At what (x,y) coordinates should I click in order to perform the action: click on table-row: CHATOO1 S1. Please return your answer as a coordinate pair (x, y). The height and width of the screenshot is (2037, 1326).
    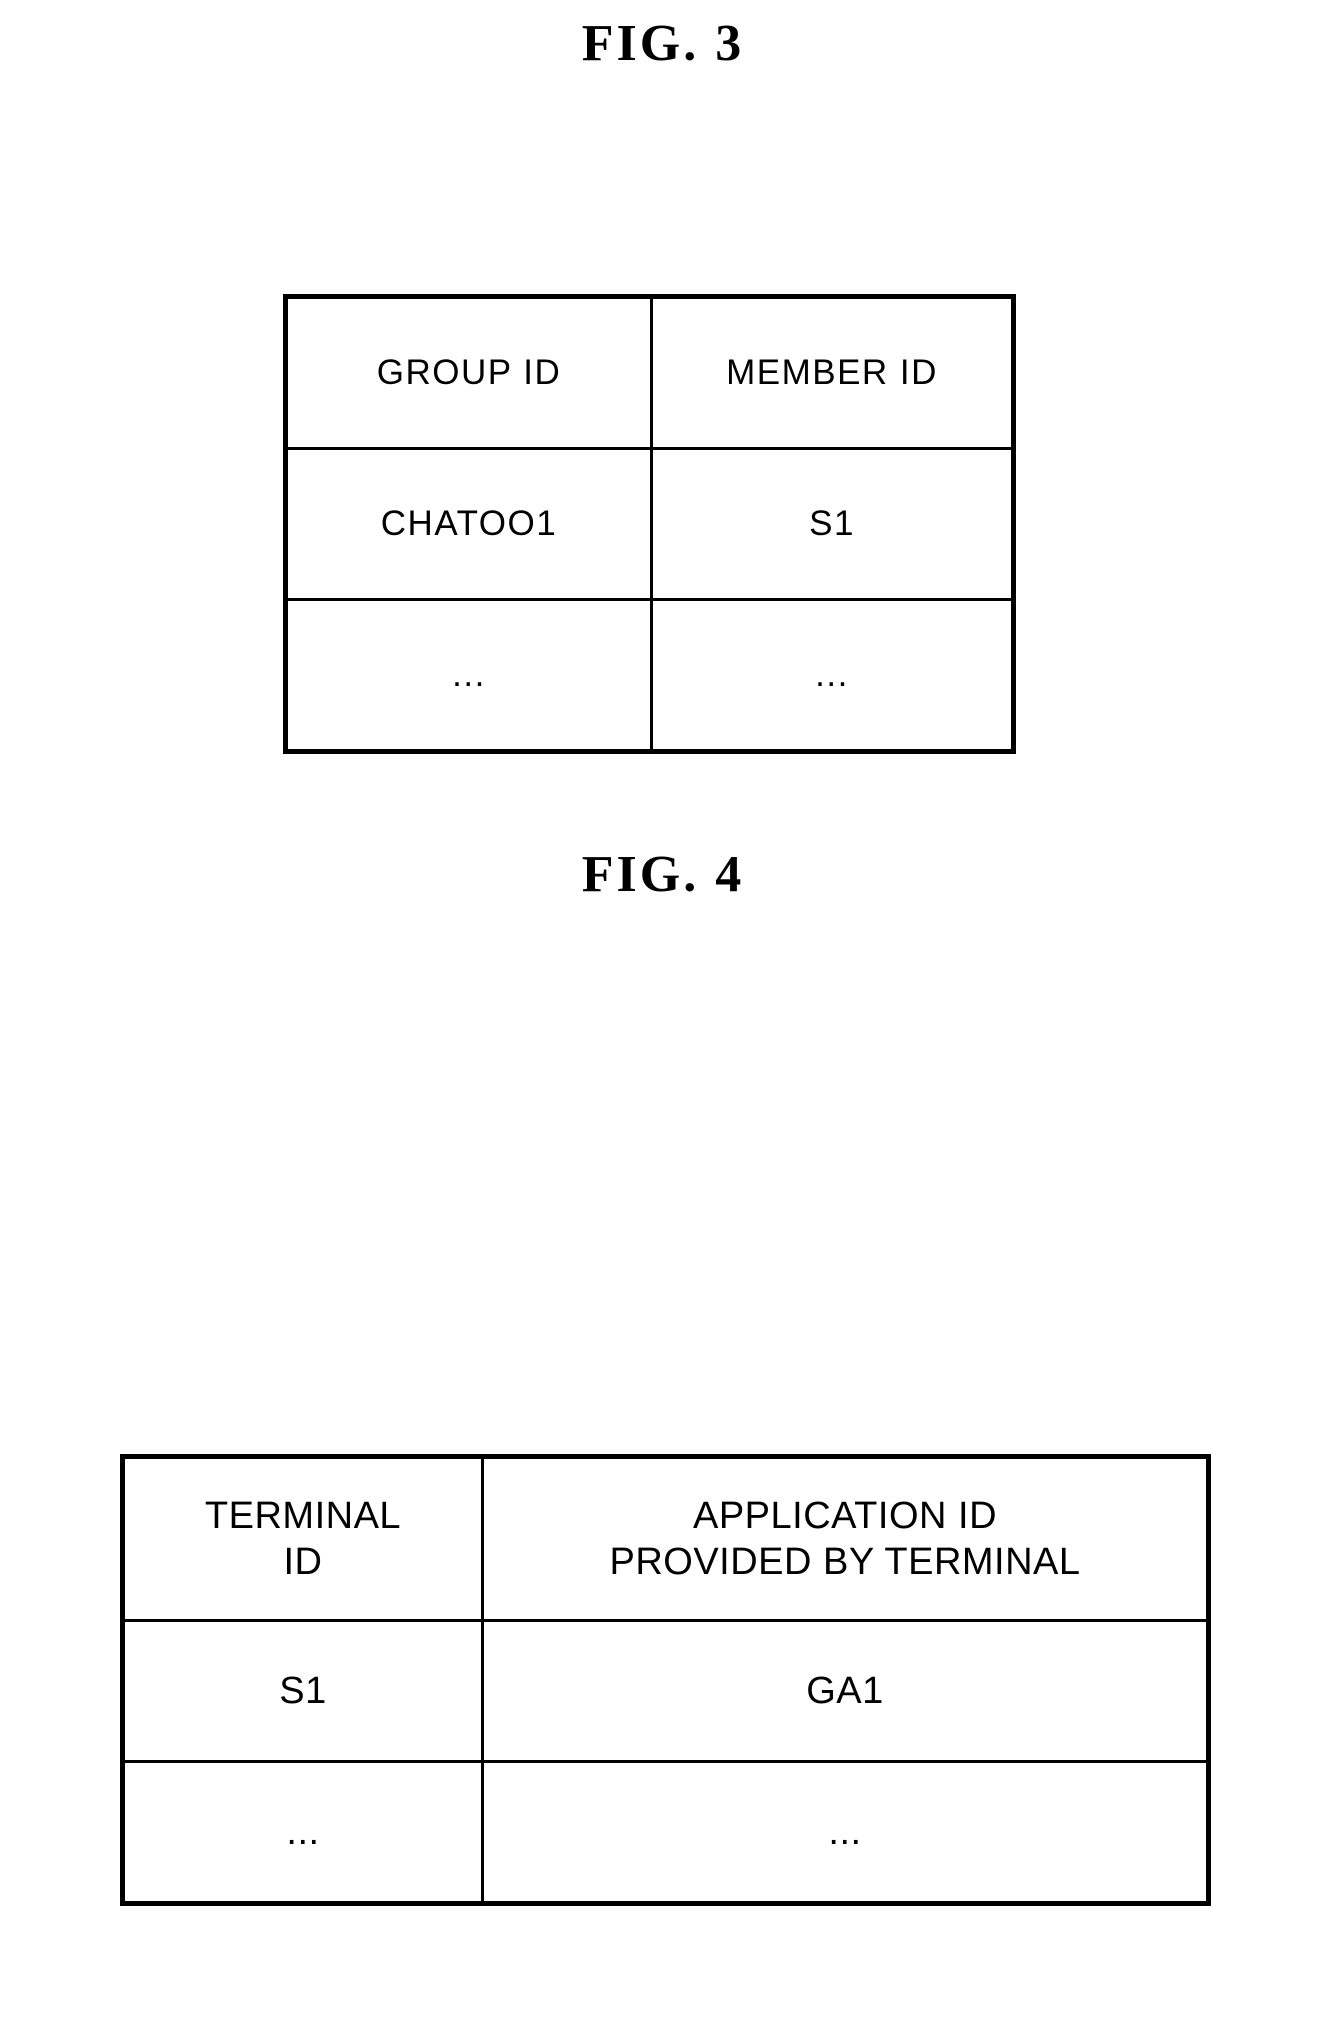
    Looking at the image, I should click on (649, 524).